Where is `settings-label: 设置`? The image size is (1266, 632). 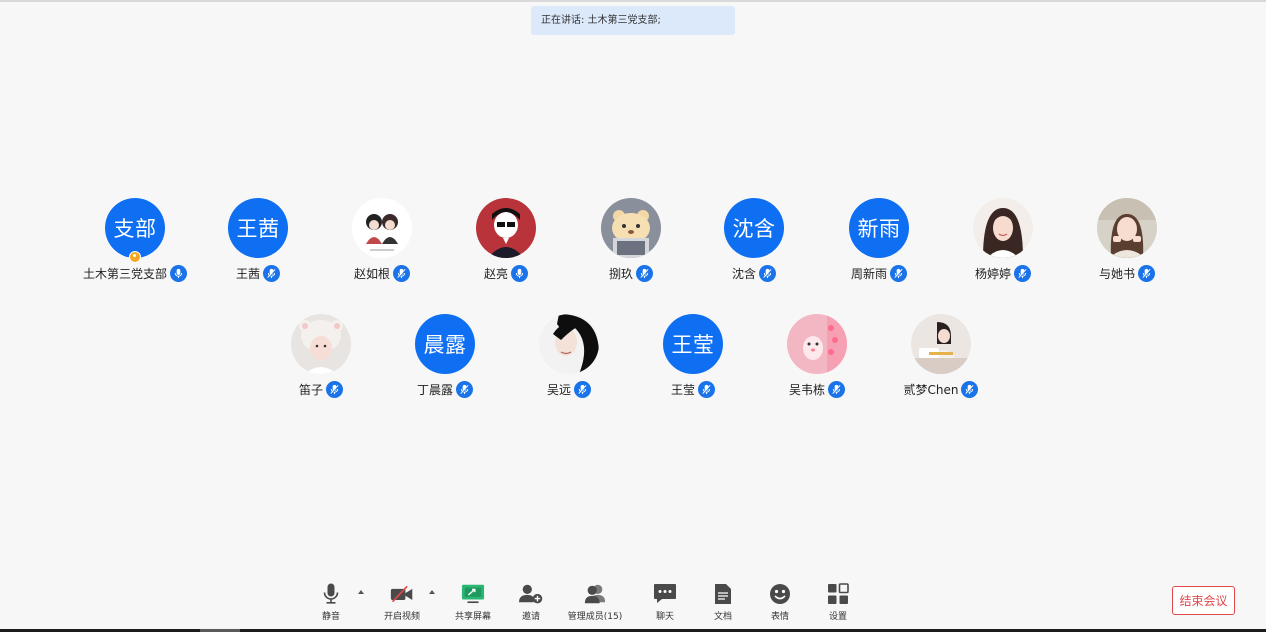
settings-label: 设置 is located at coordinates (837, 617).